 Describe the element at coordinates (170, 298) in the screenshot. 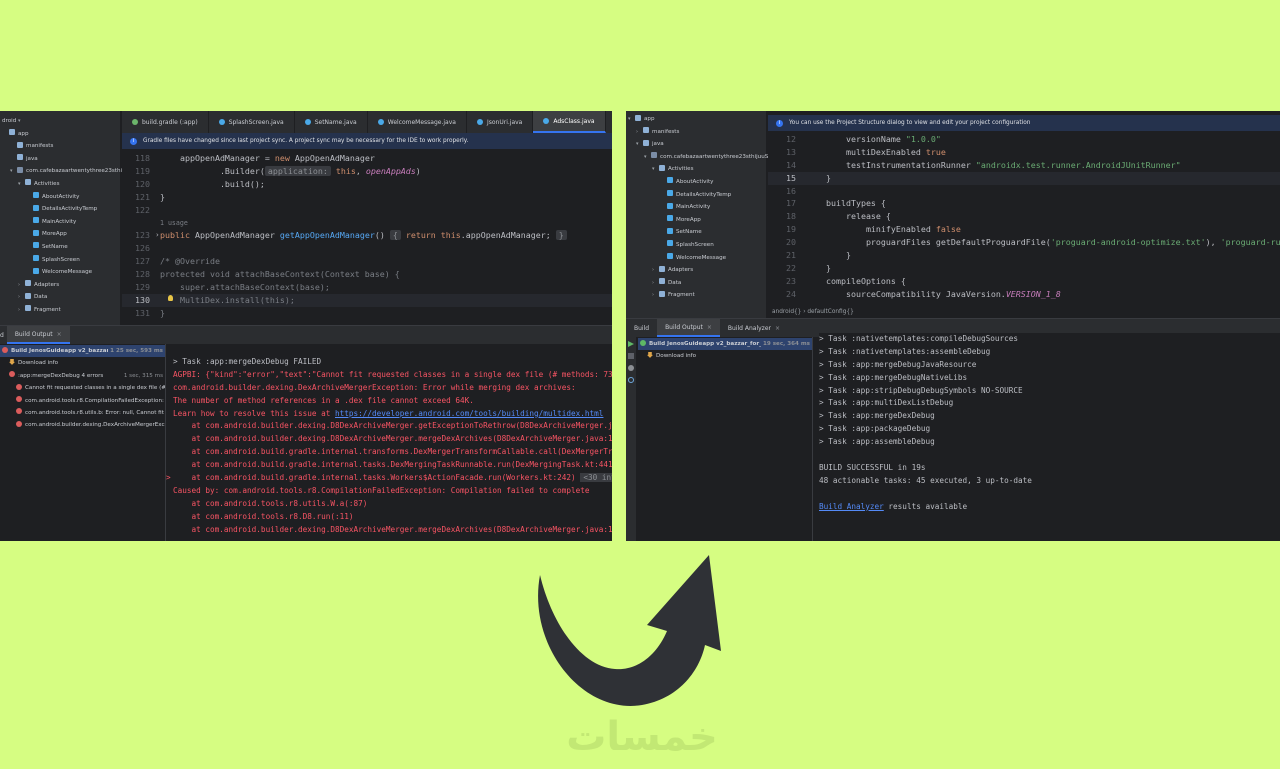

I see `bulb-icon` at that location.